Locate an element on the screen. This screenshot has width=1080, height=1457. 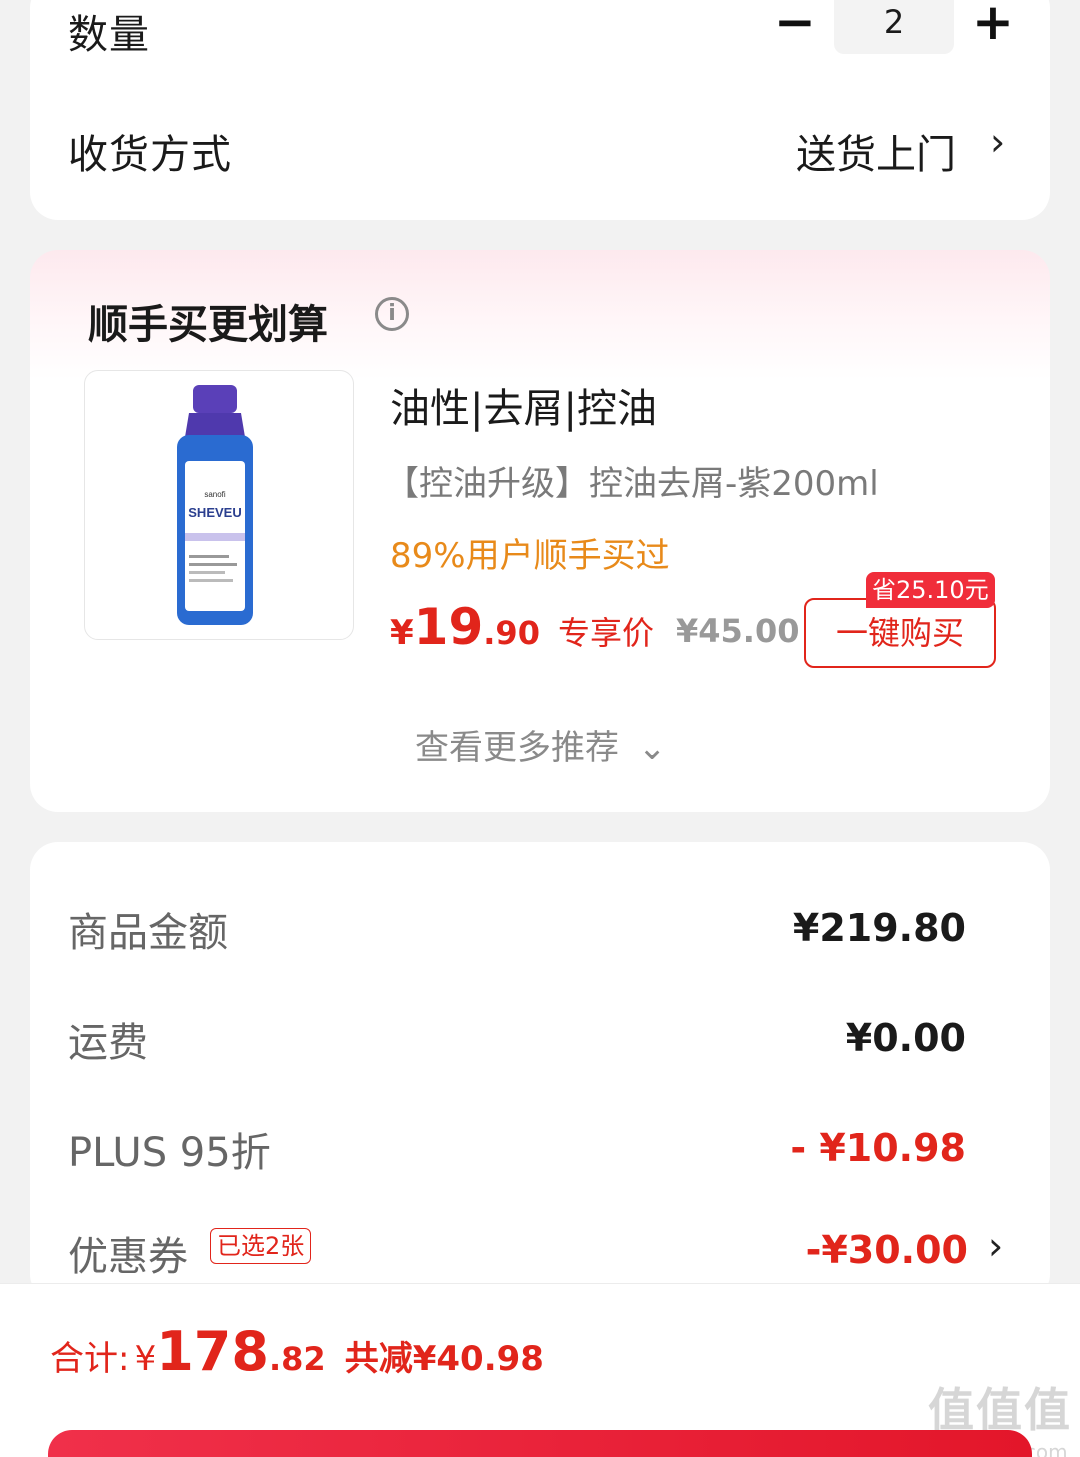
shampoo-bottle-icon: sanofi SHEVEU is located at coordinates (215, 505).